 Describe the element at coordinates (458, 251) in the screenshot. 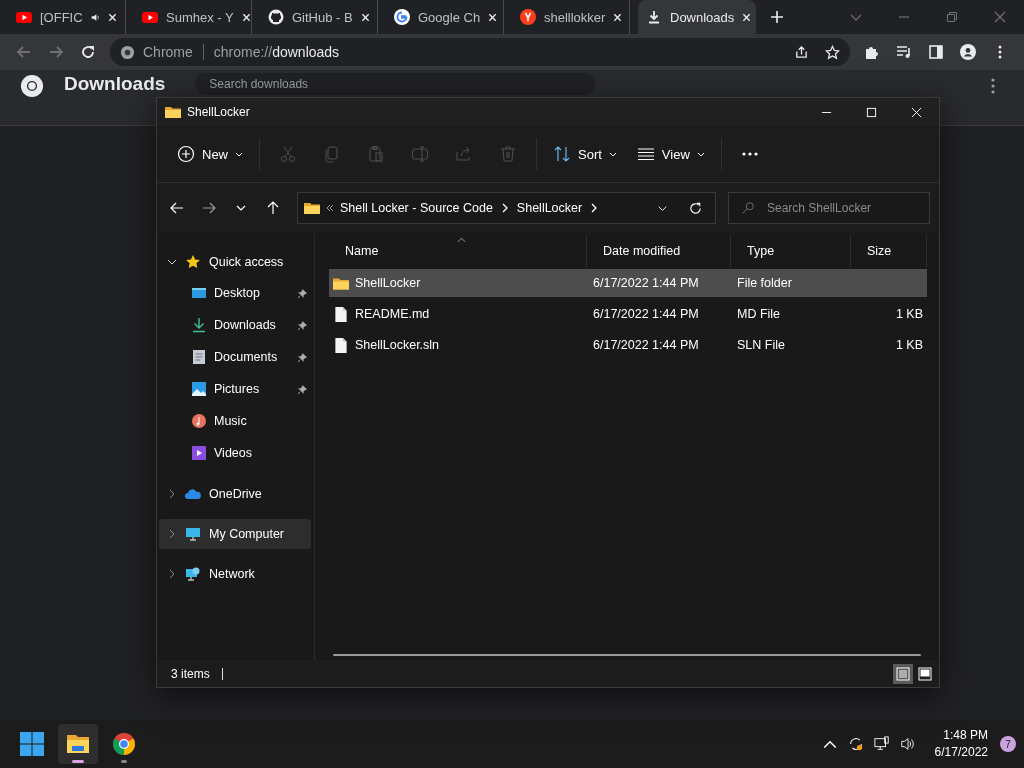

I see `column-header: Name` at that location.